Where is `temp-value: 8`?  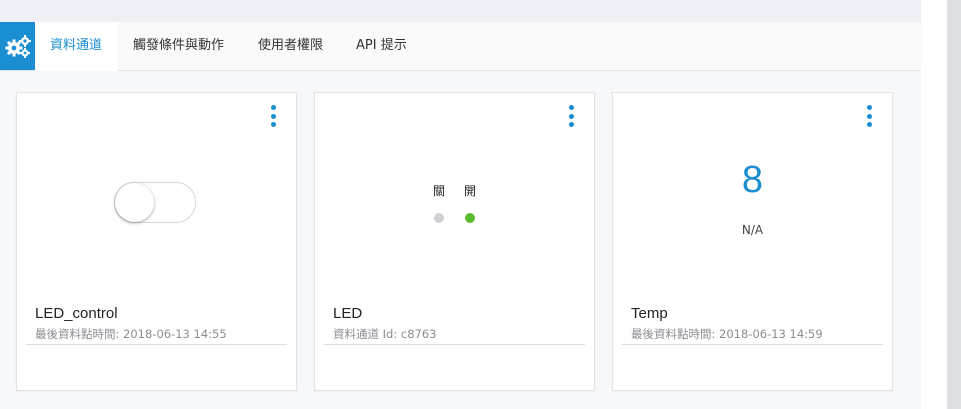
temp-value: 8 is located at coordinates (752, 180).